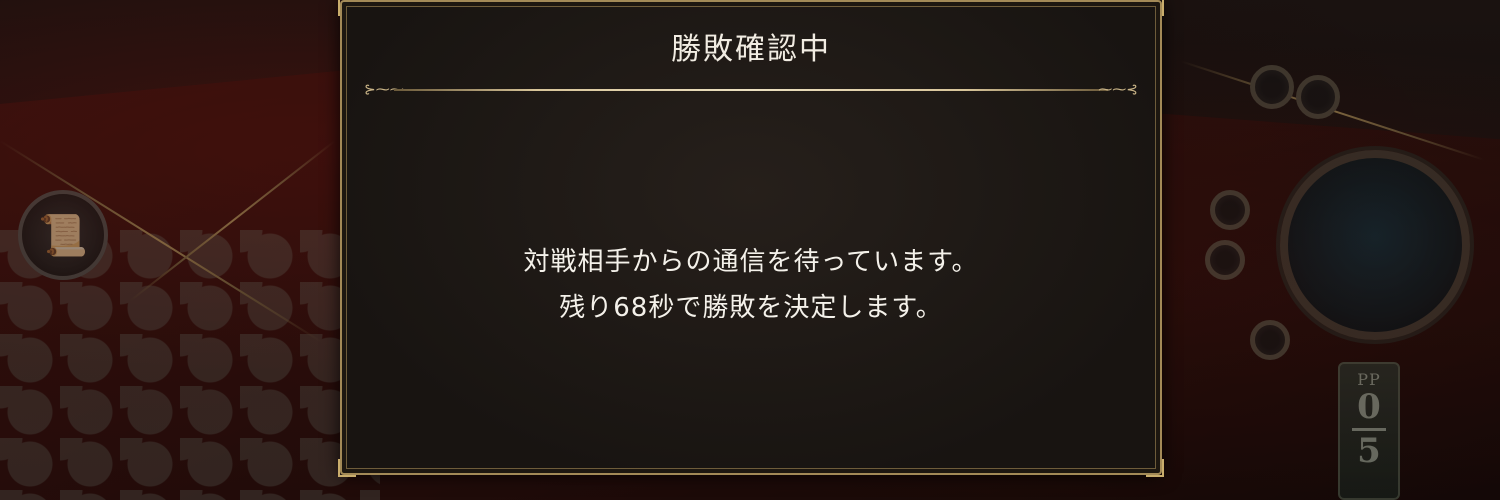 The width and height of the screenshot is (1500, 500). Describe the element at coordinates (751, 262) in the screenshot. I see `message-line: 対戦相手からの通信を待っています。` at that location.